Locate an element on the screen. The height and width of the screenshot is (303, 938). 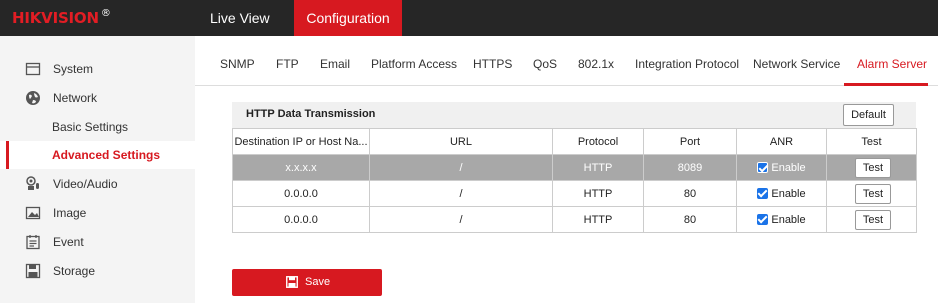
destination-cell: x.x.x.x is located at coordinates (301, 167).